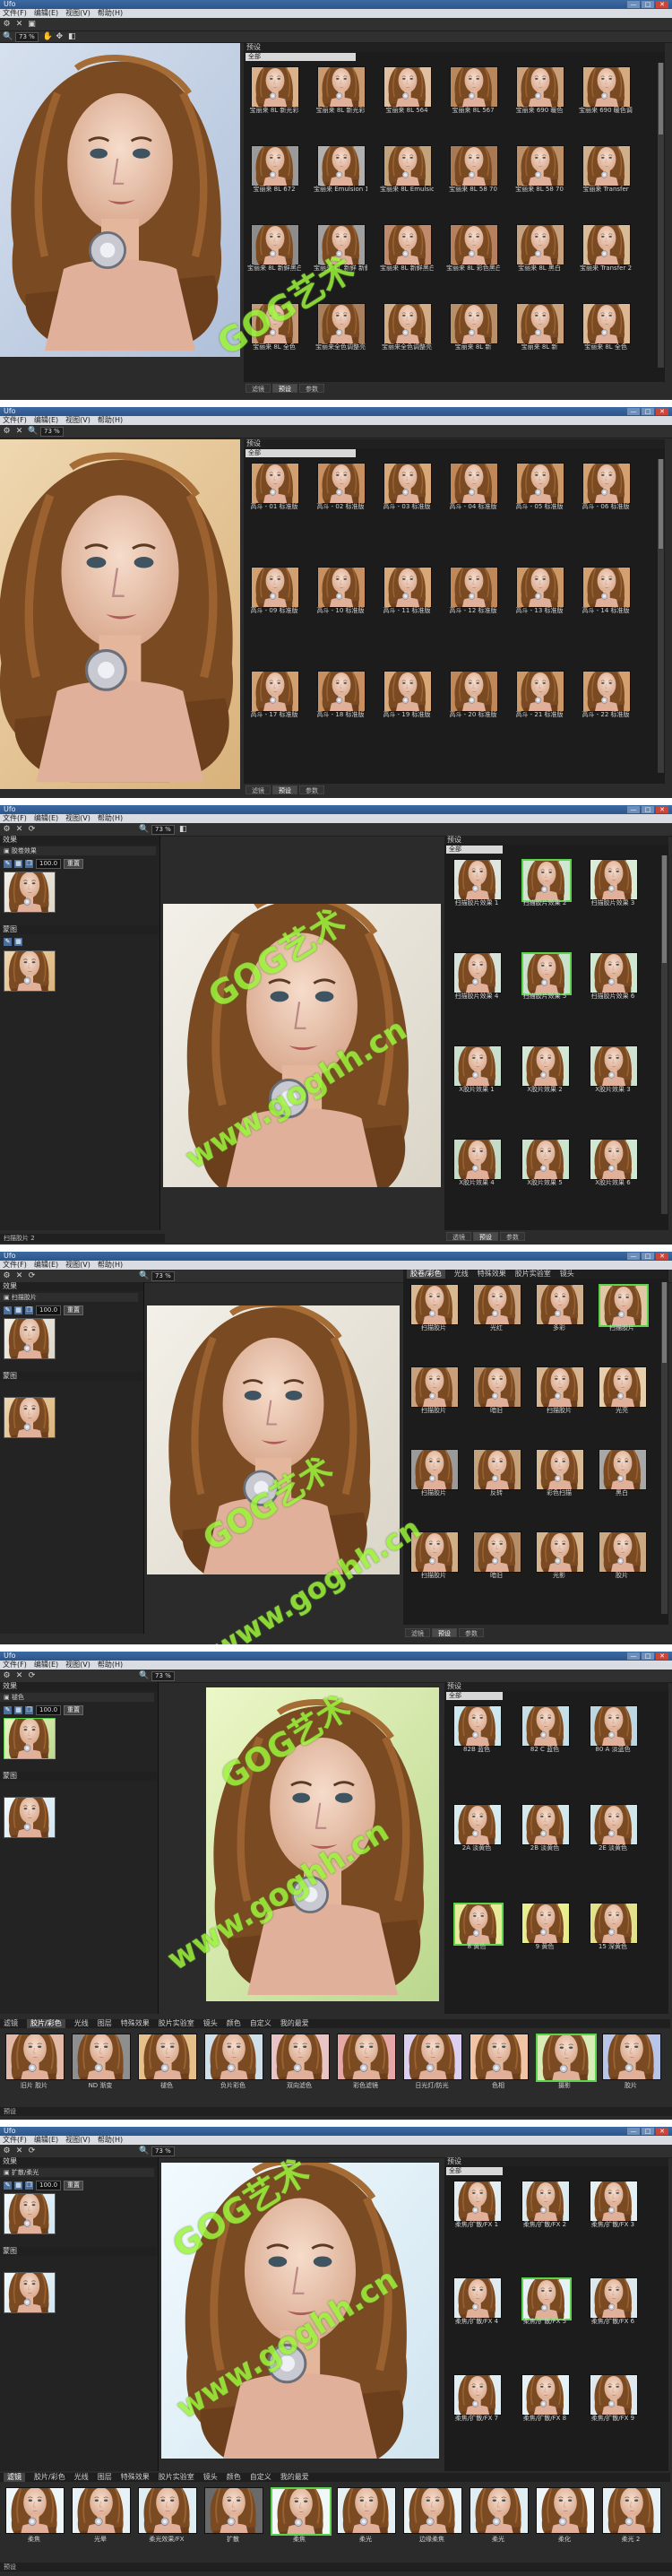 Image resolution: width=672 pixels, height=2576 pixels. Describe the element at coordinates (340, 488) in the screenshot. I see `preset-tile: 高斗 - 02 标准版` at that location.